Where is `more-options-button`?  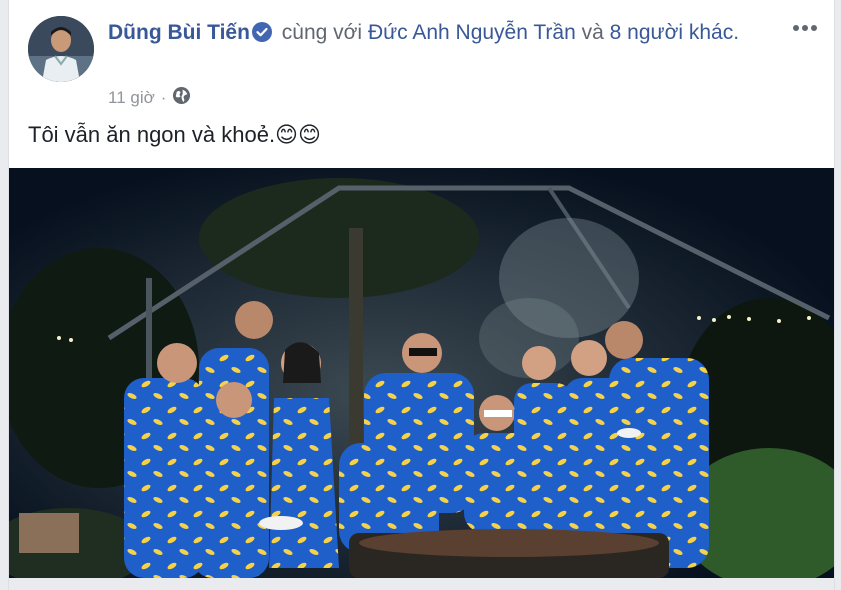
more-options-button is located at coordinates (805, 28).